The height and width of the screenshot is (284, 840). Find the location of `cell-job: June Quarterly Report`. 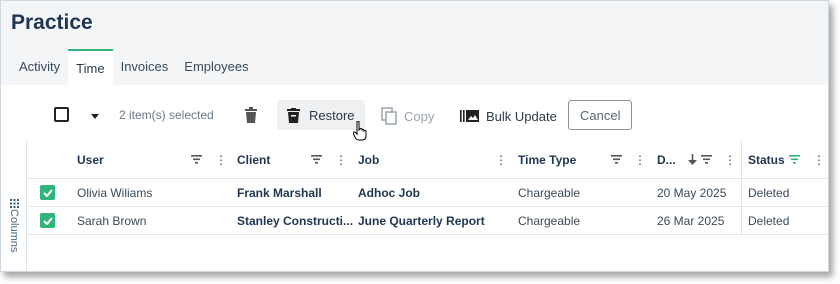

cell-job: June Quarterly Report is located at coordinates (421, 220).